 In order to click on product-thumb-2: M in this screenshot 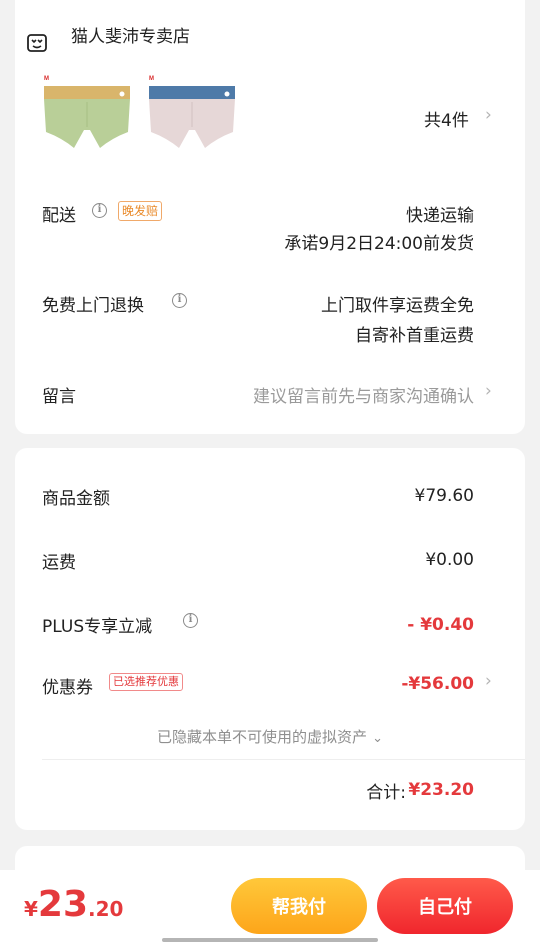, I will do `click(192, 115)`.